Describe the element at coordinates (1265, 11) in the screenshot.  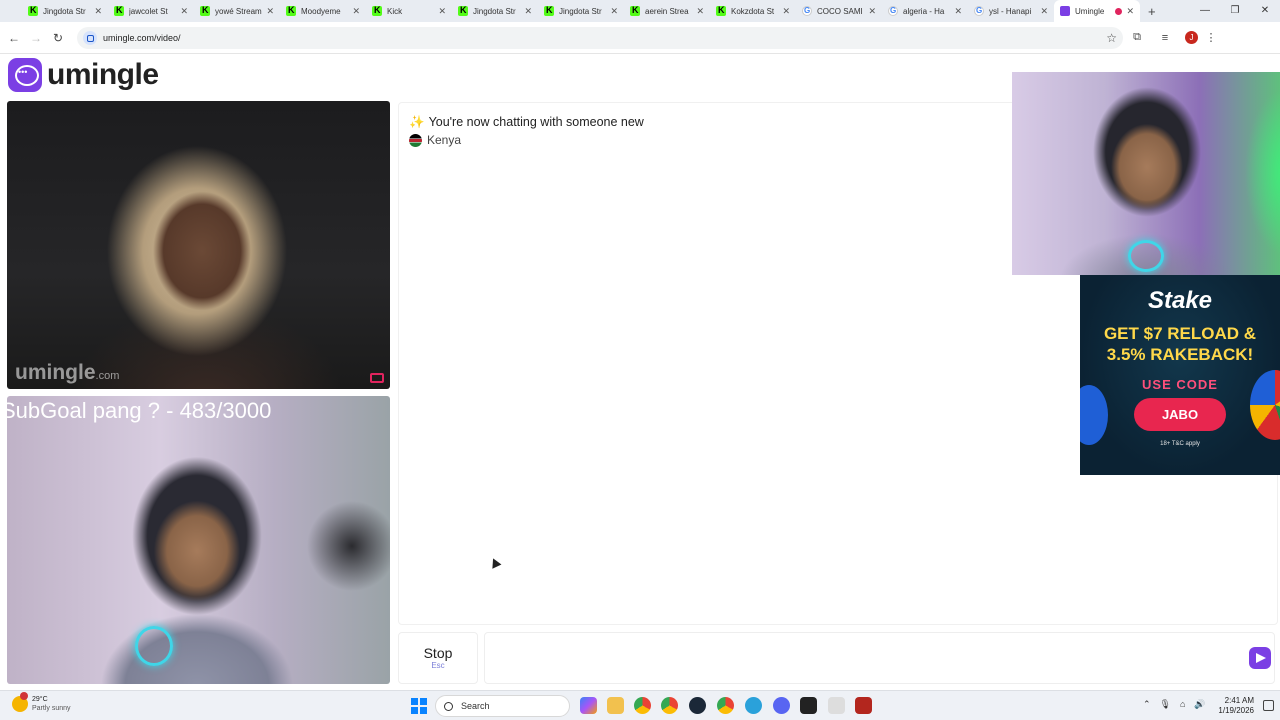
I see `close-window-button: ✕` at that location.